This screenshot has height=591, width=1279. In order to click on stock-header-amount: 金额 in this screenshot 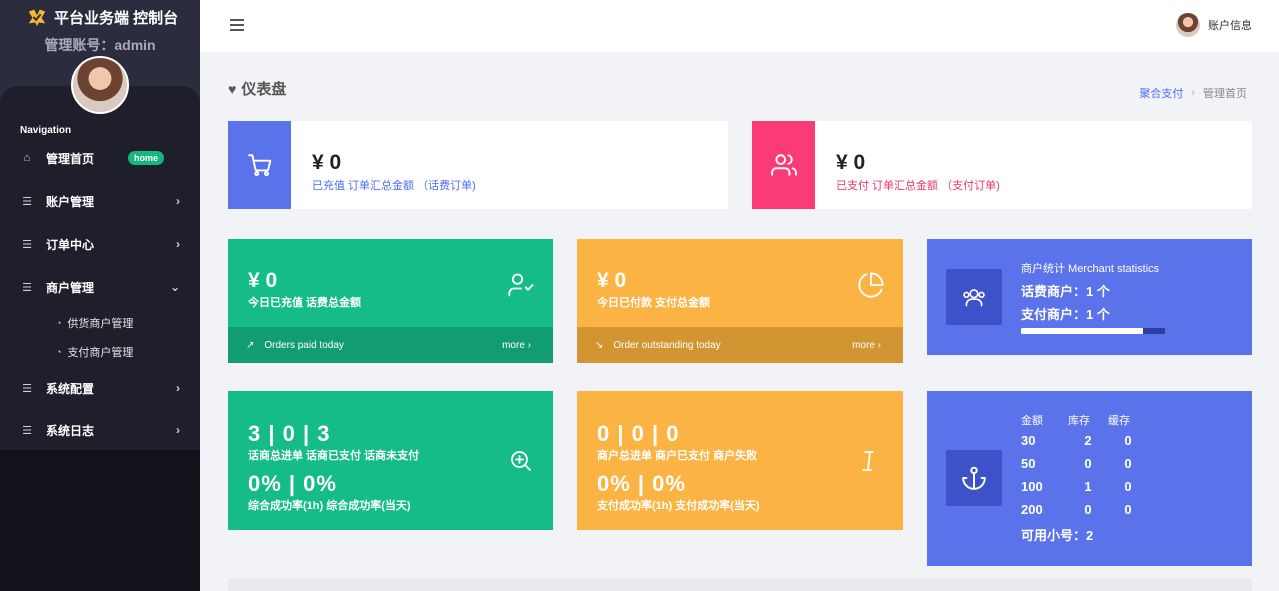, I will do `click(1032, 421)`.